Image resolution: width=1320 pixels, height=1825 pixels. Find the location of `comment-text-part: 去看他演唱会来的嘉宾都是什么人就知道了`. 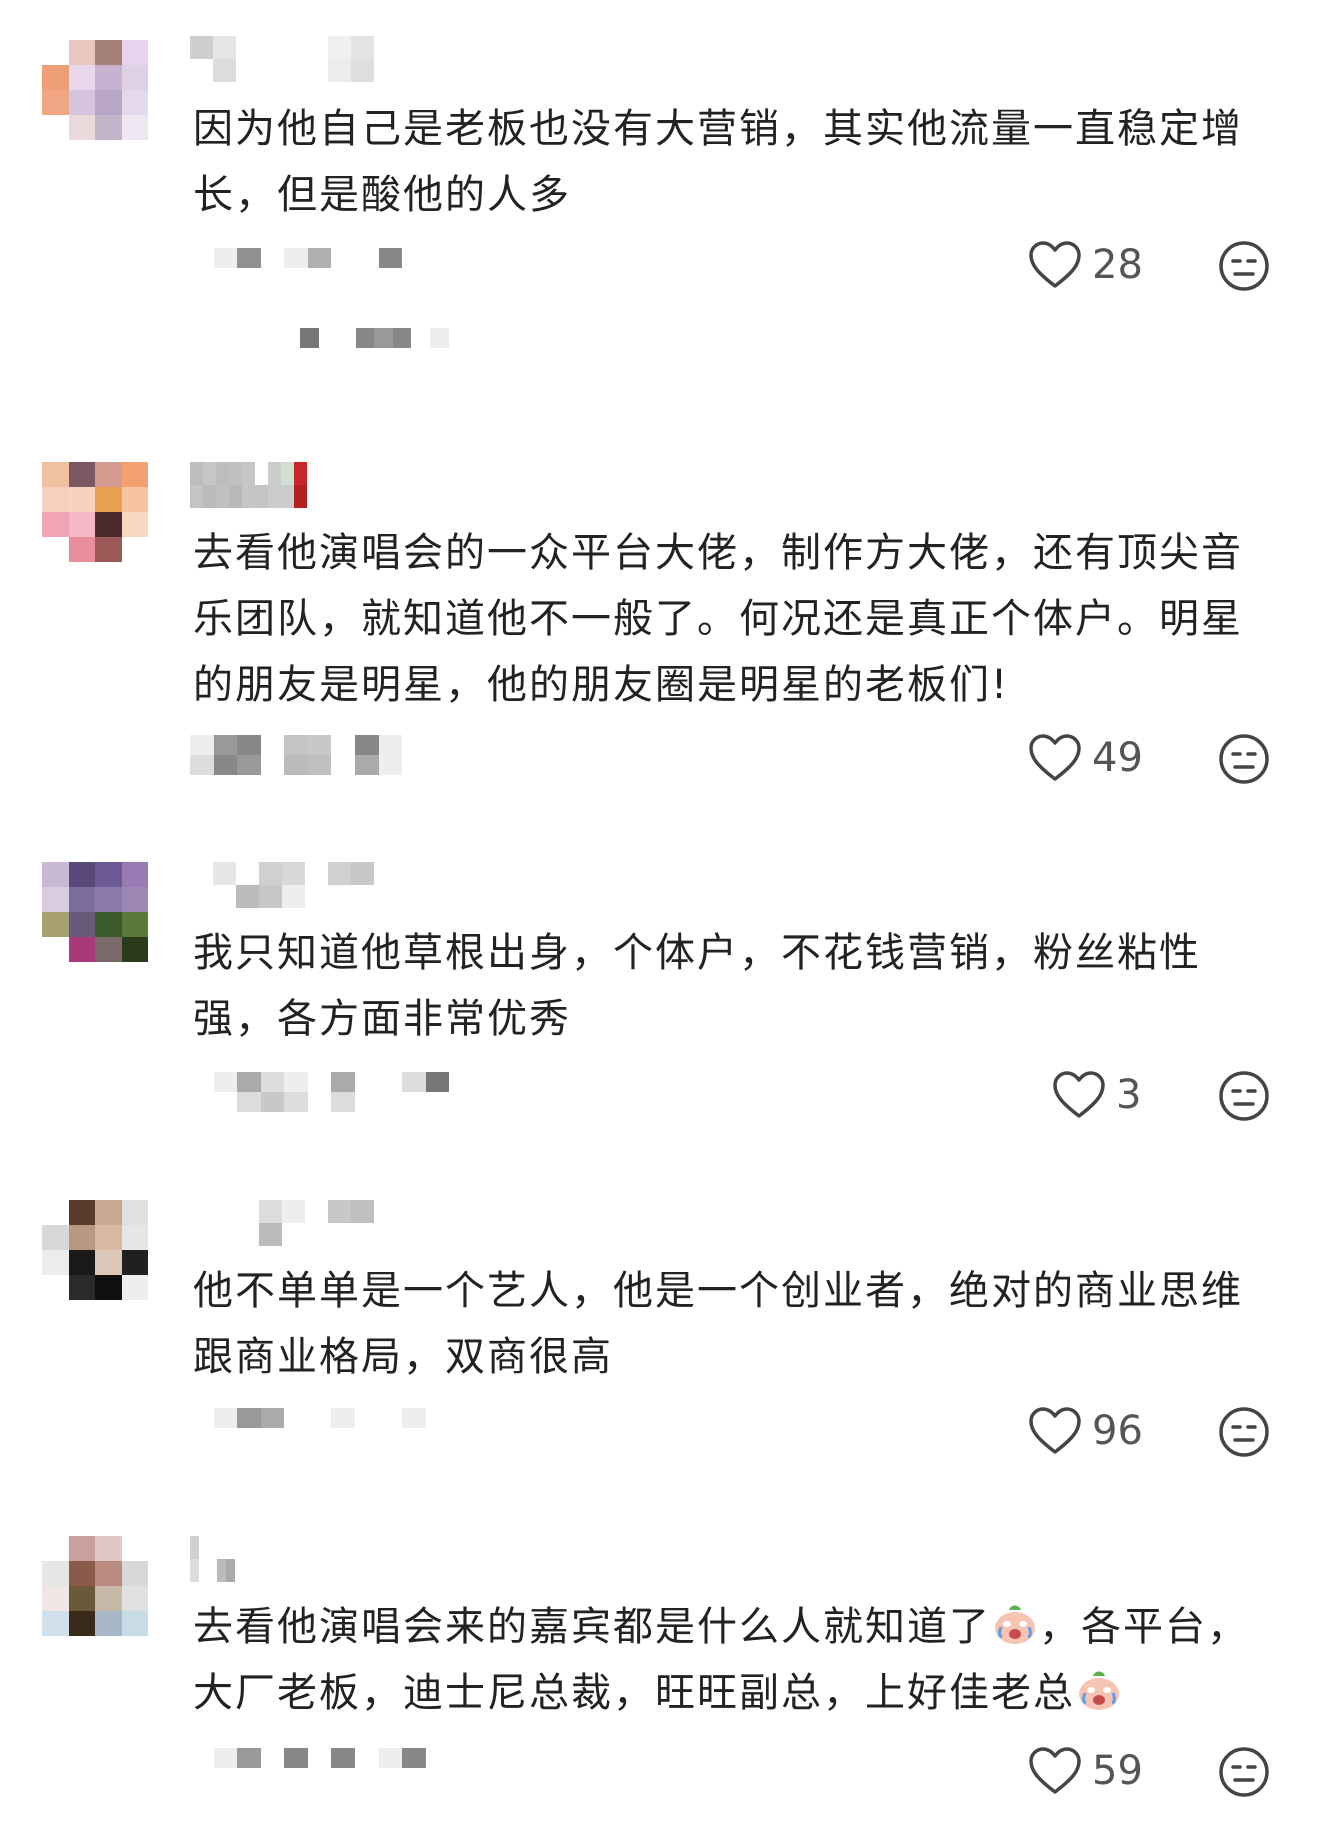

comment-text-part: 去看他演唱会来的嘉宾都是什么人就知道了 is located at coordinates (592, 1627).